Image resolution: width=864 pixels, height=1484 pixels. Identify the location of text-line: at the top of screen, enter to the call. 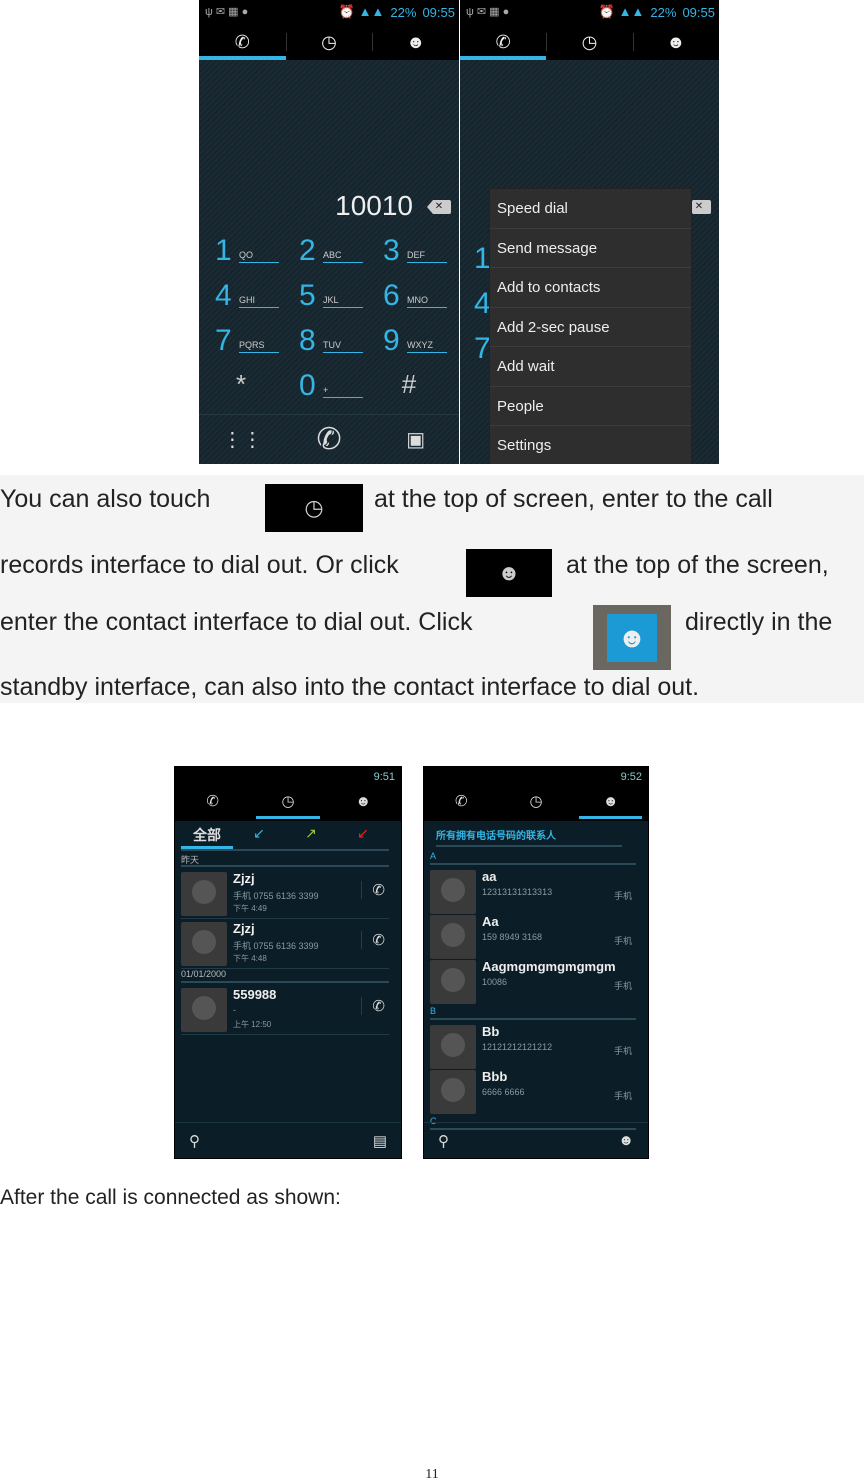
(573, 499).